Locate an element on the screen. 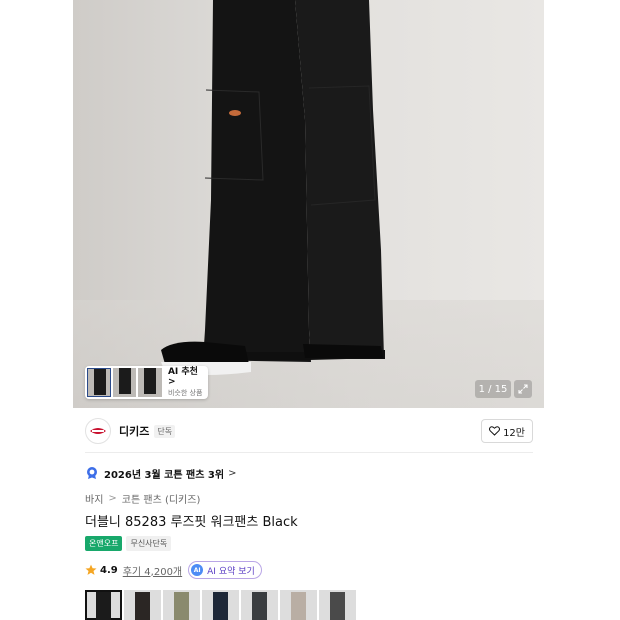 The image size is (620, 620). ai-summary-button: AI AI 요약 보기 is located at coordinates (225, 570).